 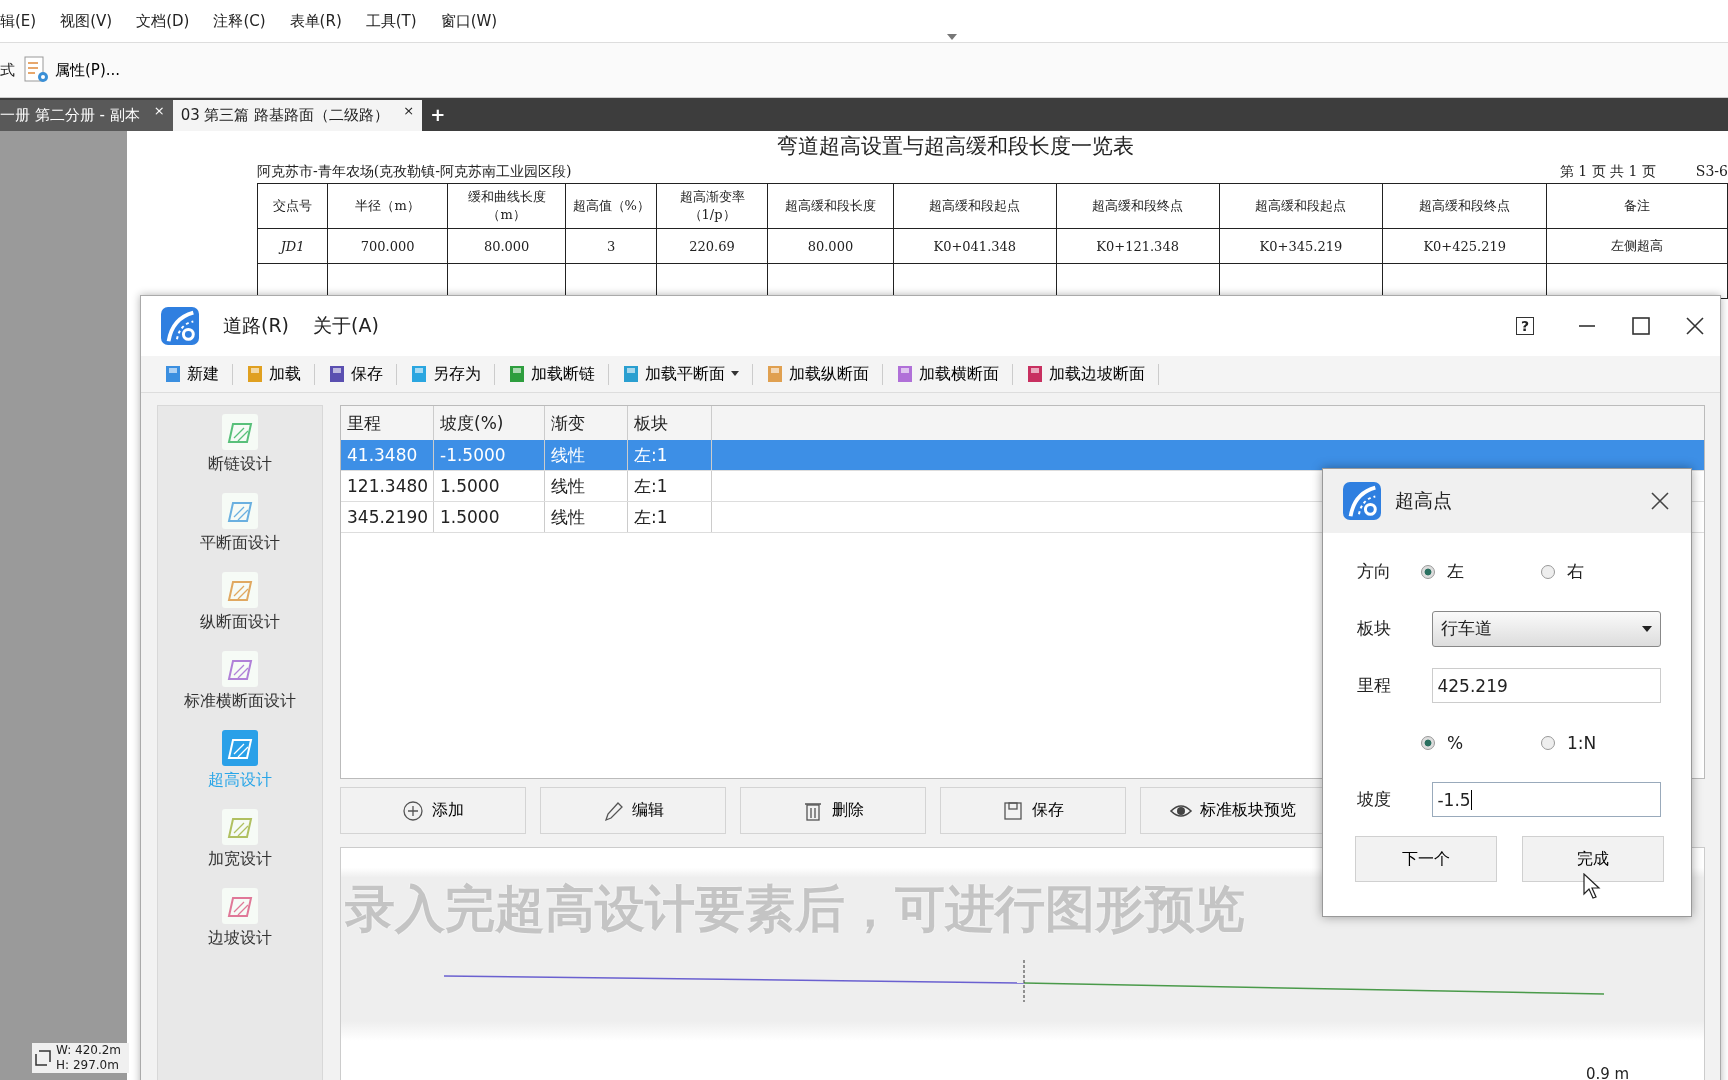 I want to click on action-button: 保存, so click(x=1033, y=810).